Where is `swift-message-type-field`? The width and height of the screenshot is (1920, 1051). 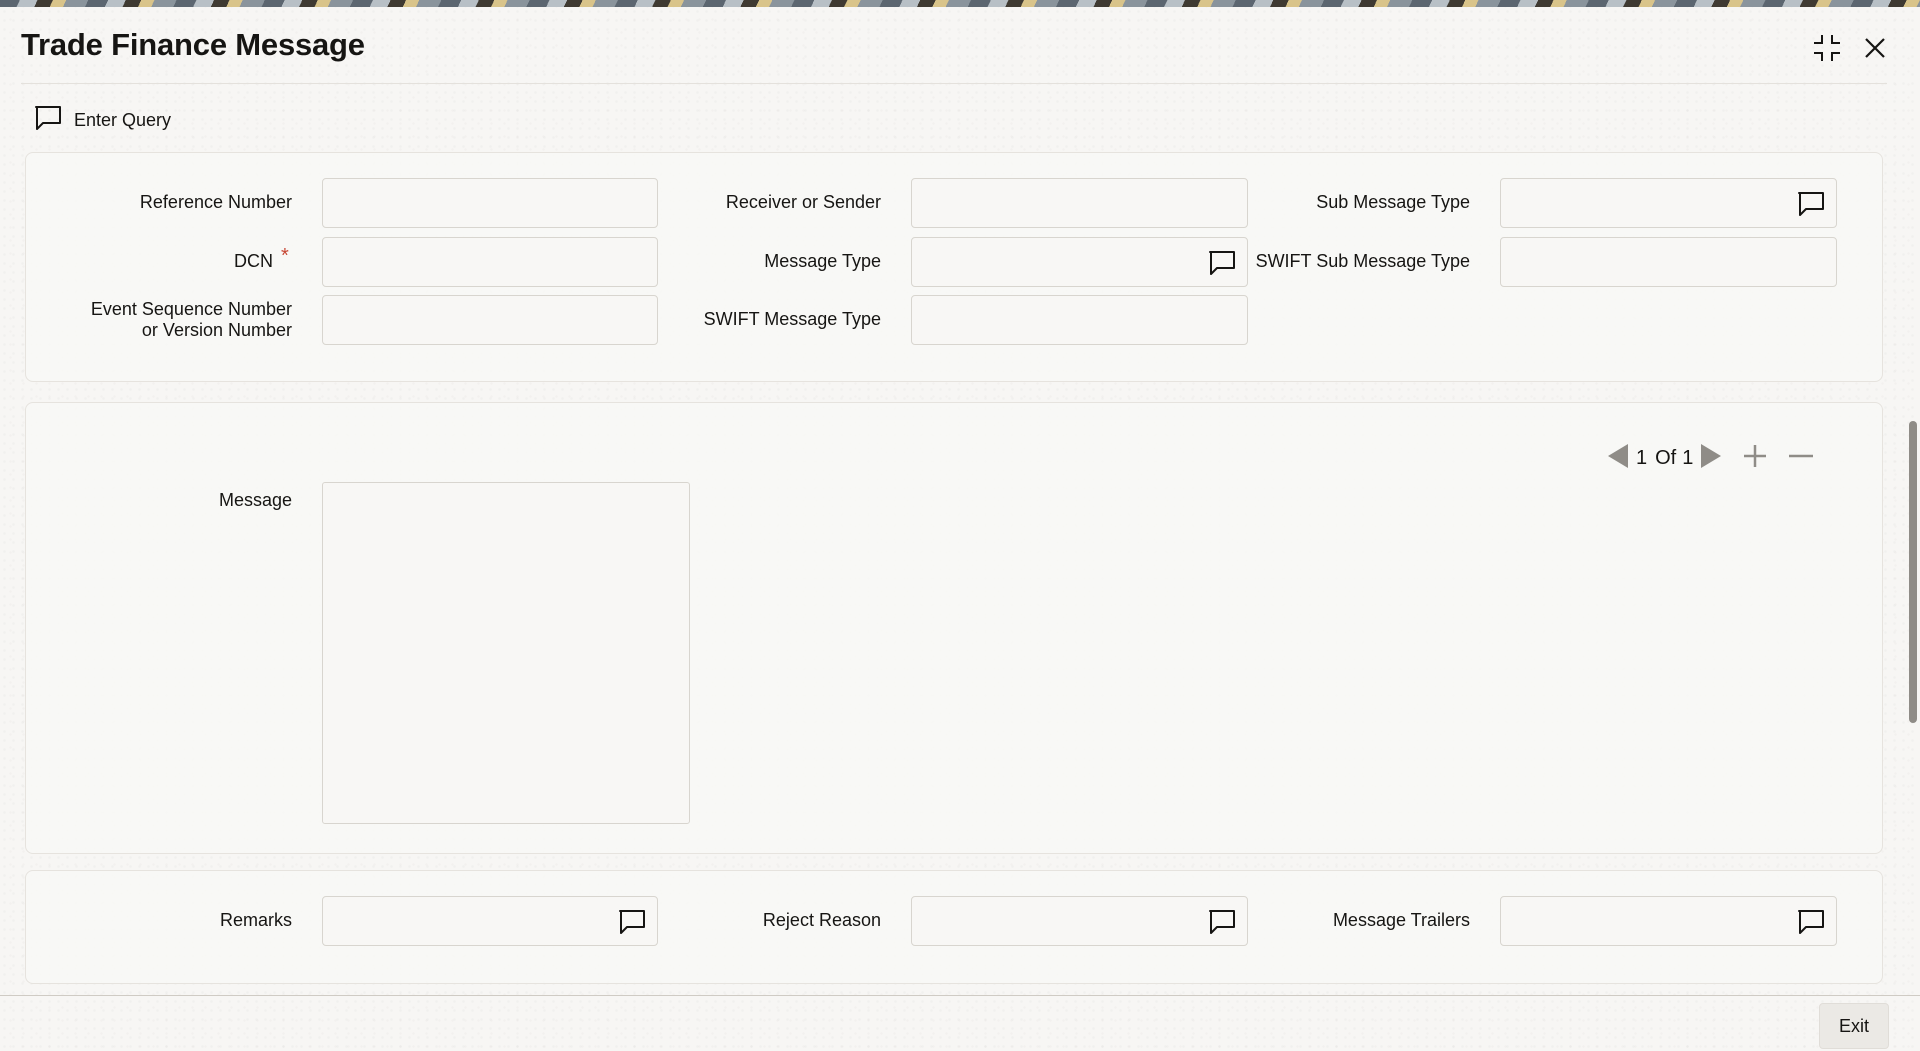 swift-message-type-field is located at coordinates (1079, 320).